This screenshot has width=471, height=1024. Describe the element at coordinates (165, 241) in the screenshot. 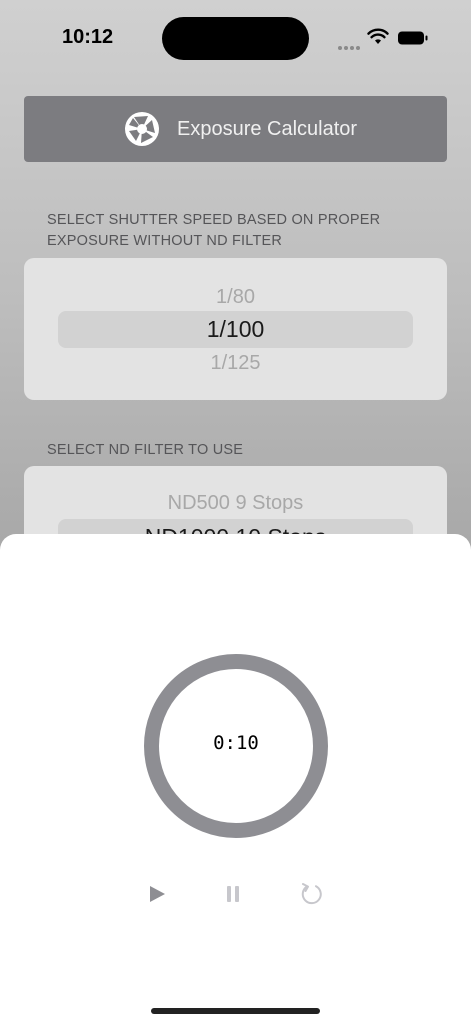

I see `shutter-speed-label-line2: EXPOSURE WITHOUT ND FILTER` at that location.